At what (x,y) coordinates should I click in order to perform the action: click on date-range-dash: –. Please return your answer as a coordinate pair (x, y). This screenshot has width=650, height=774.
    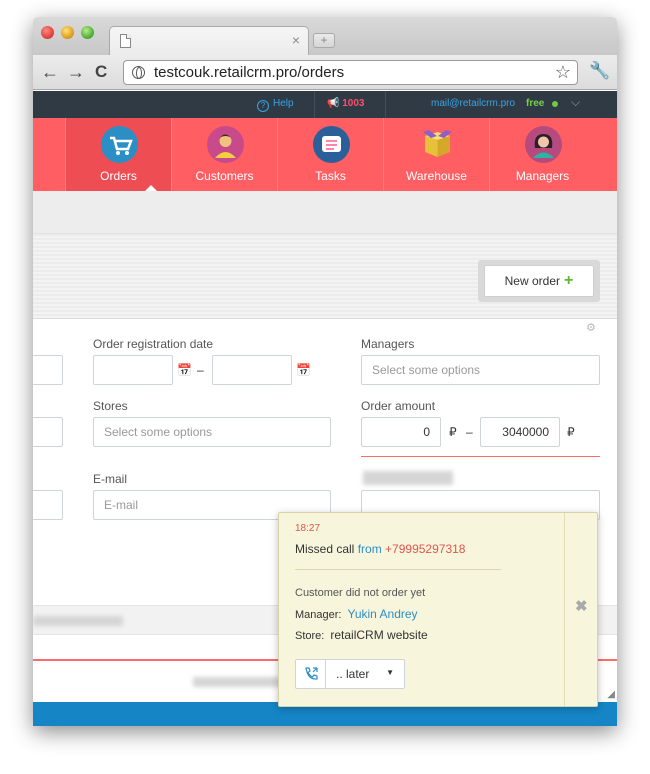
    Looking at the image, I should click on (200, 370).